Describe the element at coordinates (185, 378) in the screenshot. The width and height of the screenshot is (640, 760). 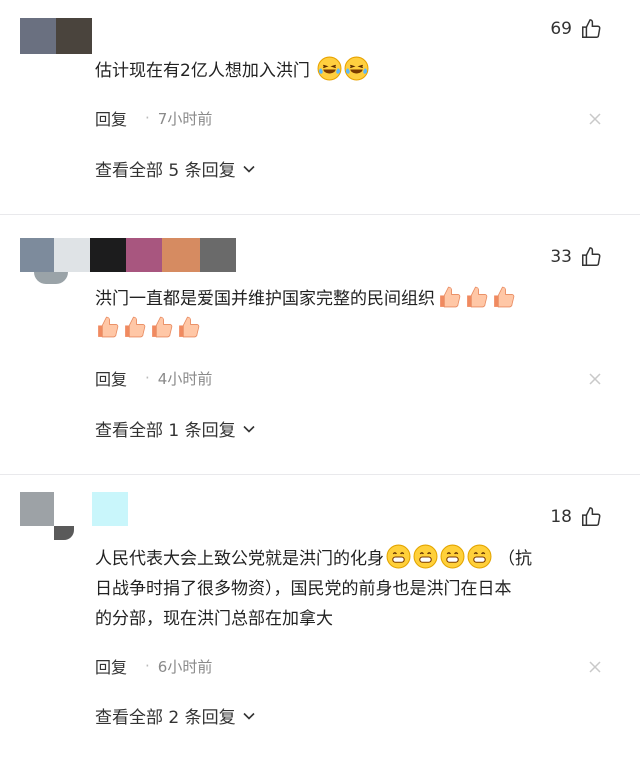
I see `timestamp: 4小时前` at that location.